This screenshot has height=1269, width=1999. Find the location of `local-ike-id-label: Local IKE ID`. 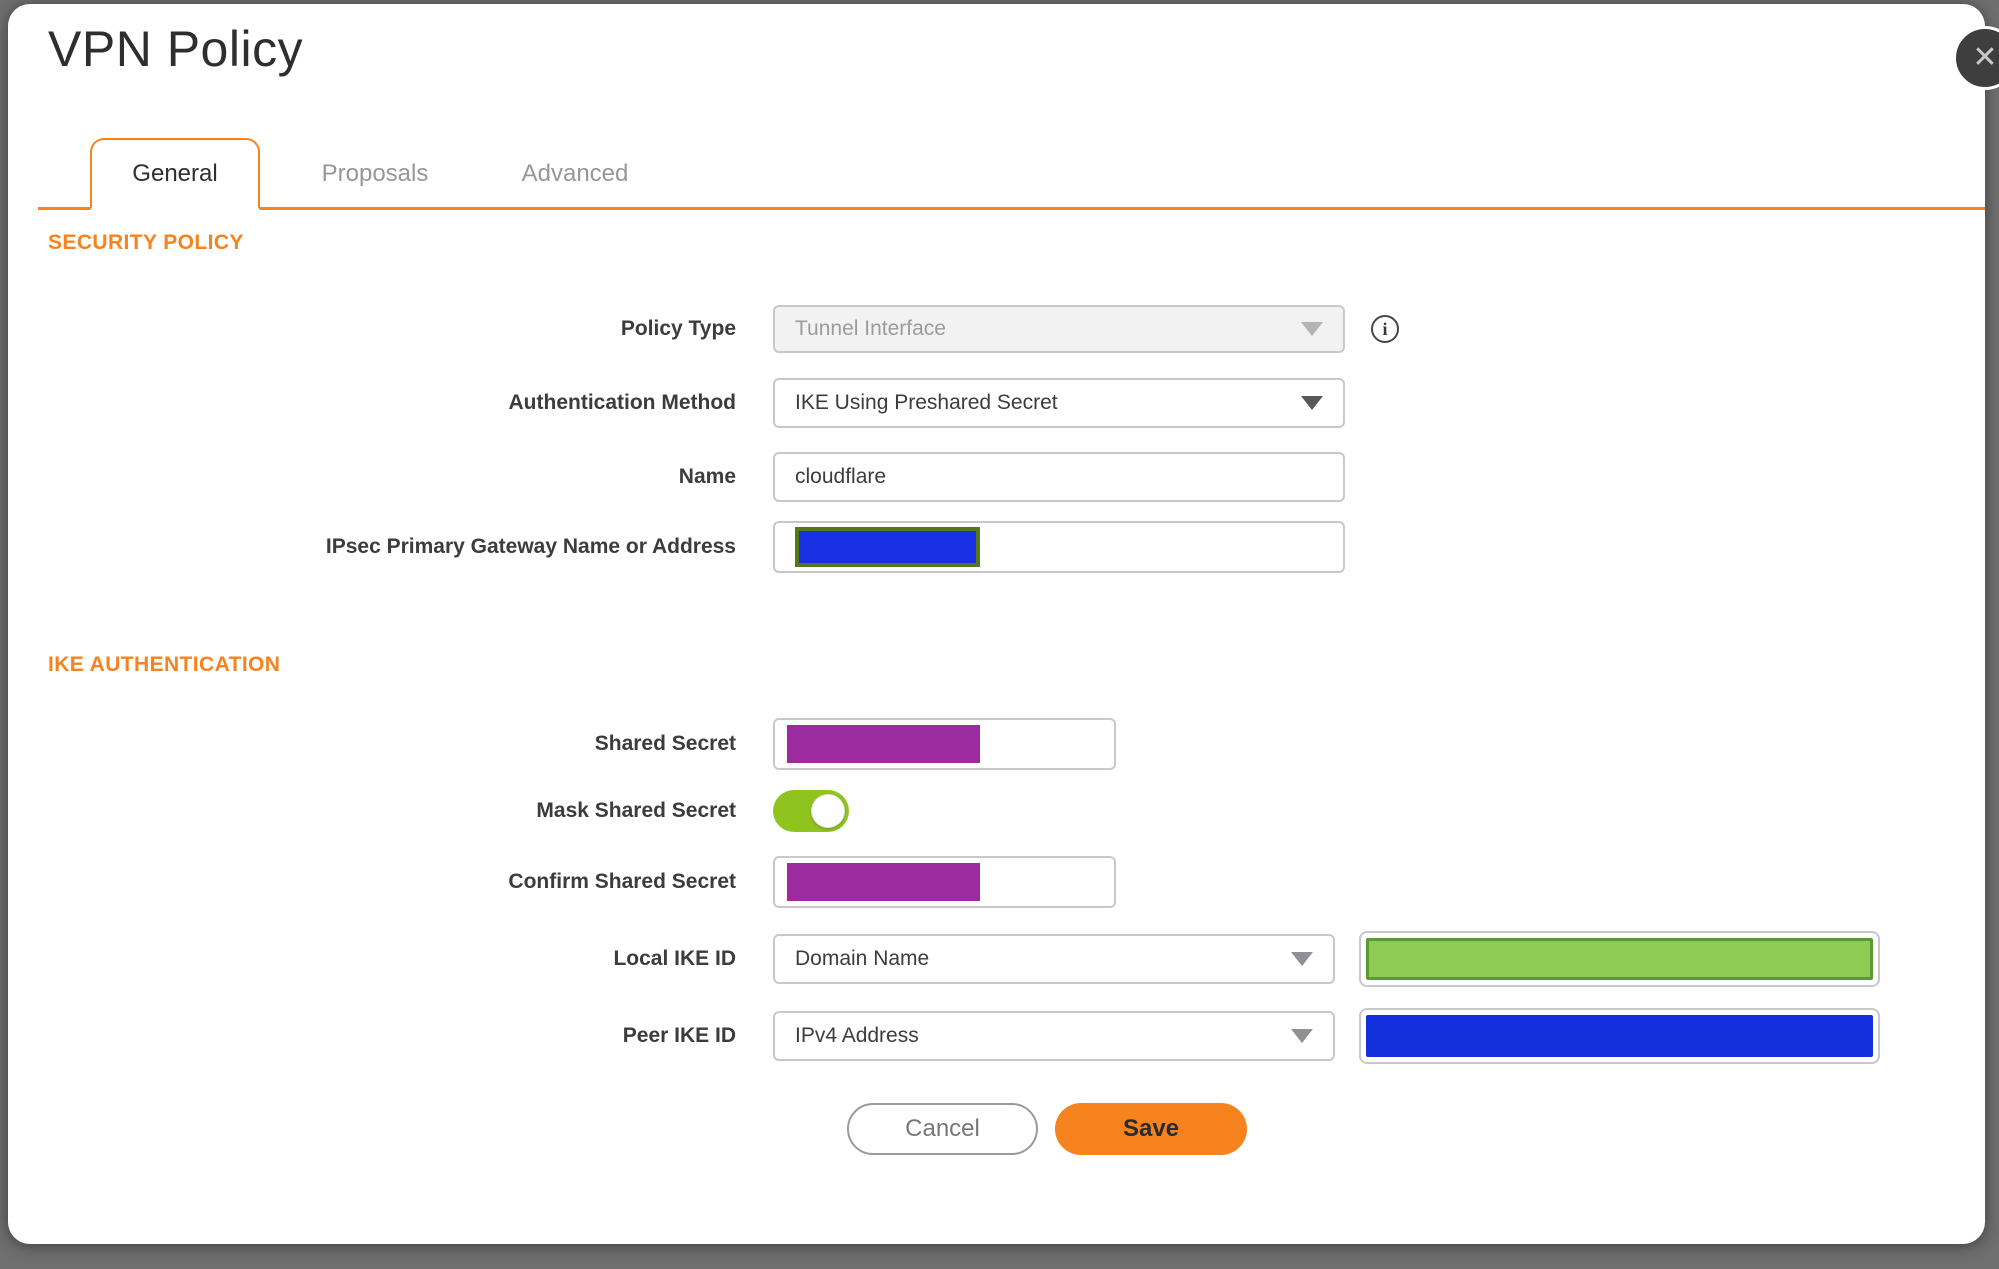

local-ike-id-label: Local IKE ID is located at coordinates (674, 958).